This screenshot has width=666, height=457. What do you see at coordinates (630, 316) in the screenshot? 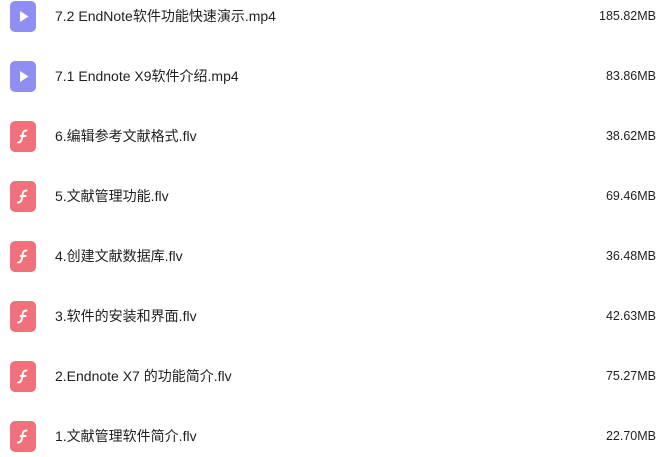
I see `file-size: 42.63MB` at bounding box center [630, 316].